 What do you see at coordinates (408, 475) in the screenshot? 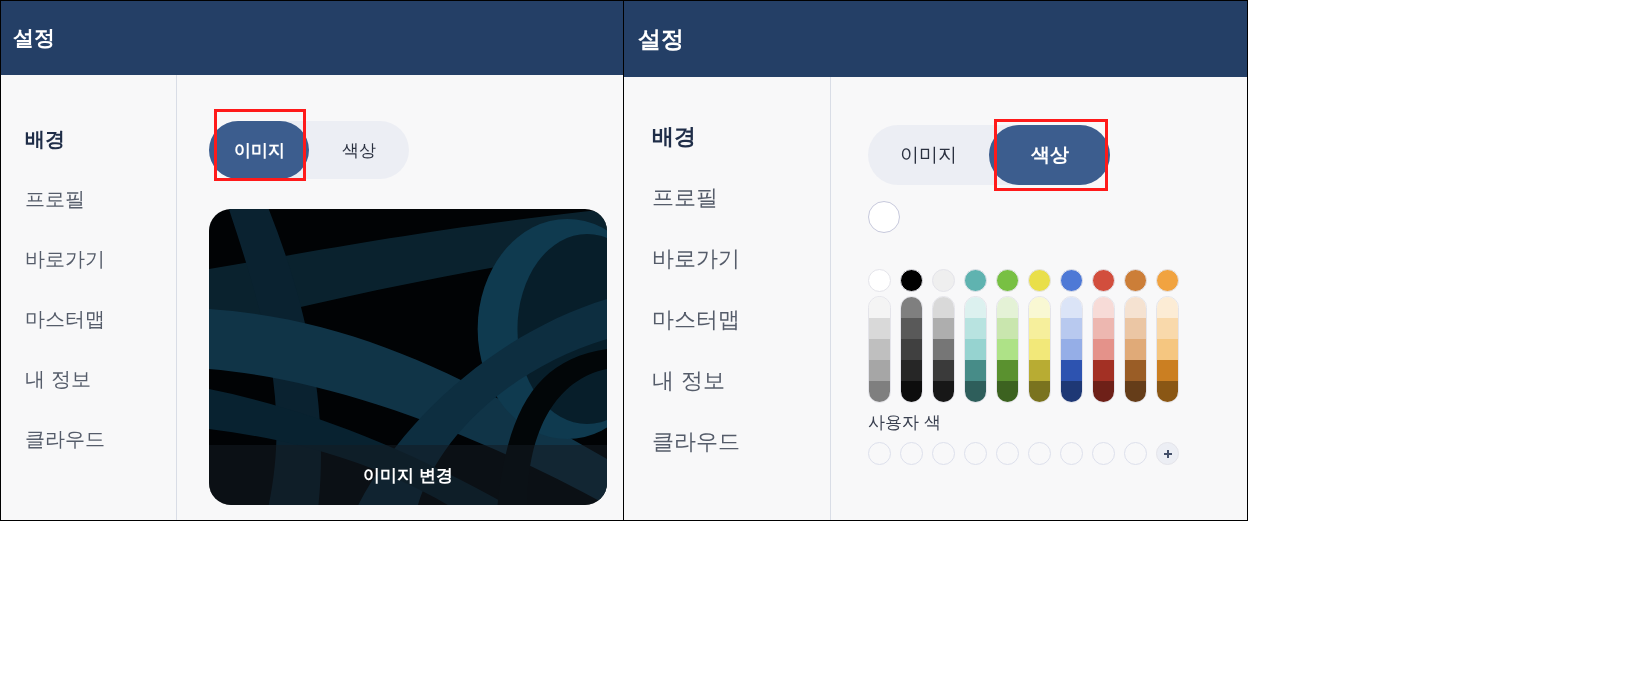
I see `change-image-button: 이미지 변경` at bounding box center [408, 475].